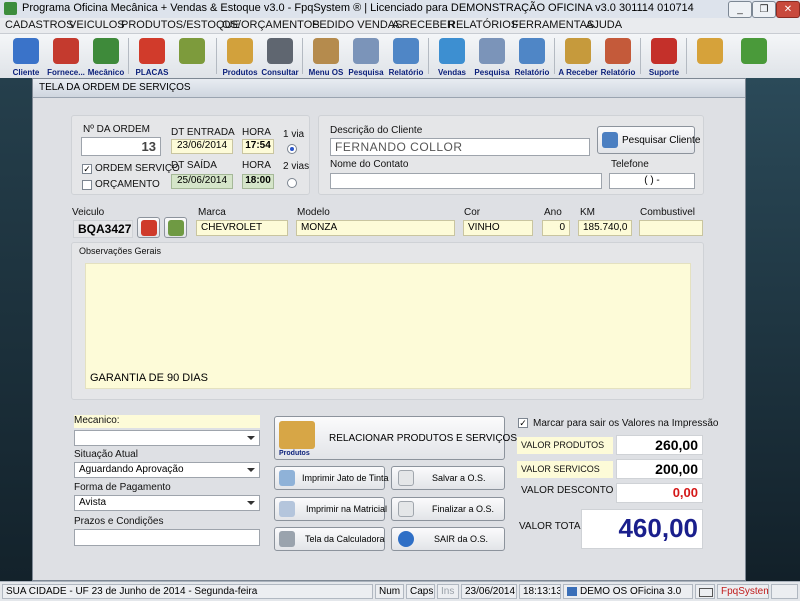  Describe the element at coordinates (664, 57) in the screenshot. I see `toolbar-suporte-button: Suporte` at that location.